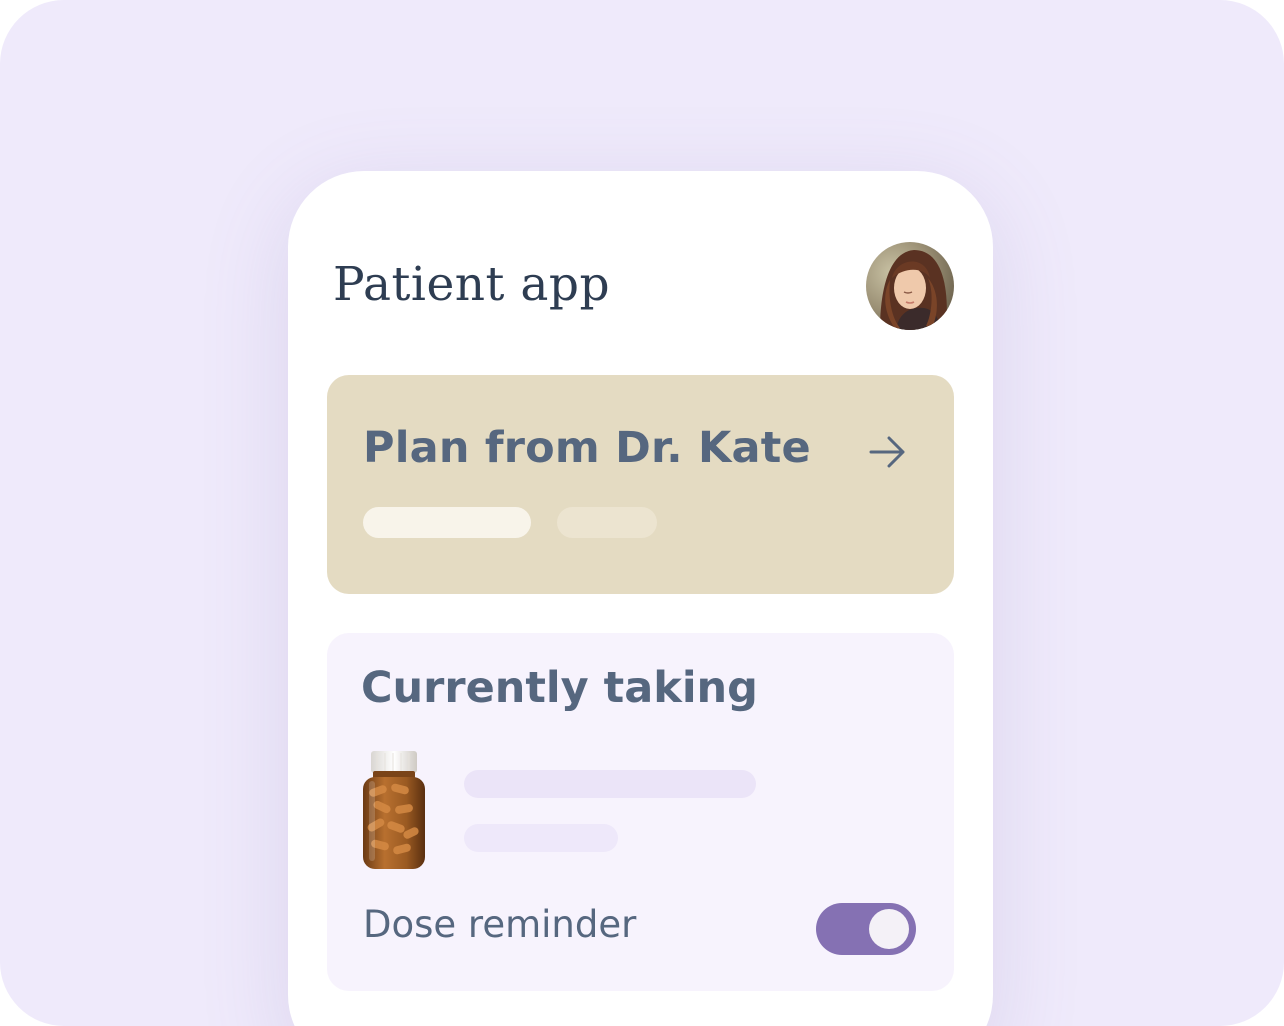  I want to click on dose-reminder-toggle, so click(866, 929).